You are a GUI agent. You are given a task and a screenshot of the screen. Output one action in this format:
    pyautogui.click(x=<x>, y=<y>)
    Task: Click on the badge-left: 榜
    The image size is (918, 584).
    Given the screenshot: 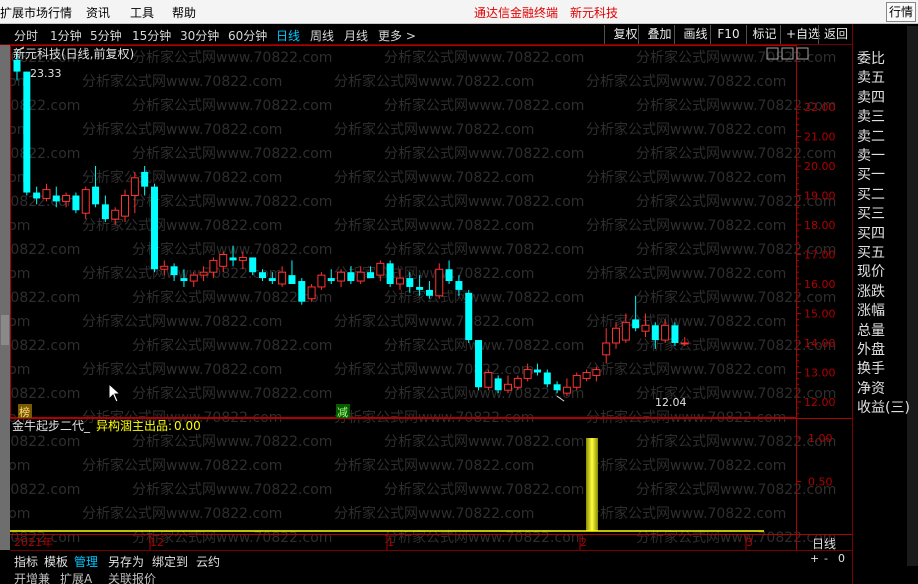 What is the action you would take?
    pyautogui.click(x=24, y=412)
    